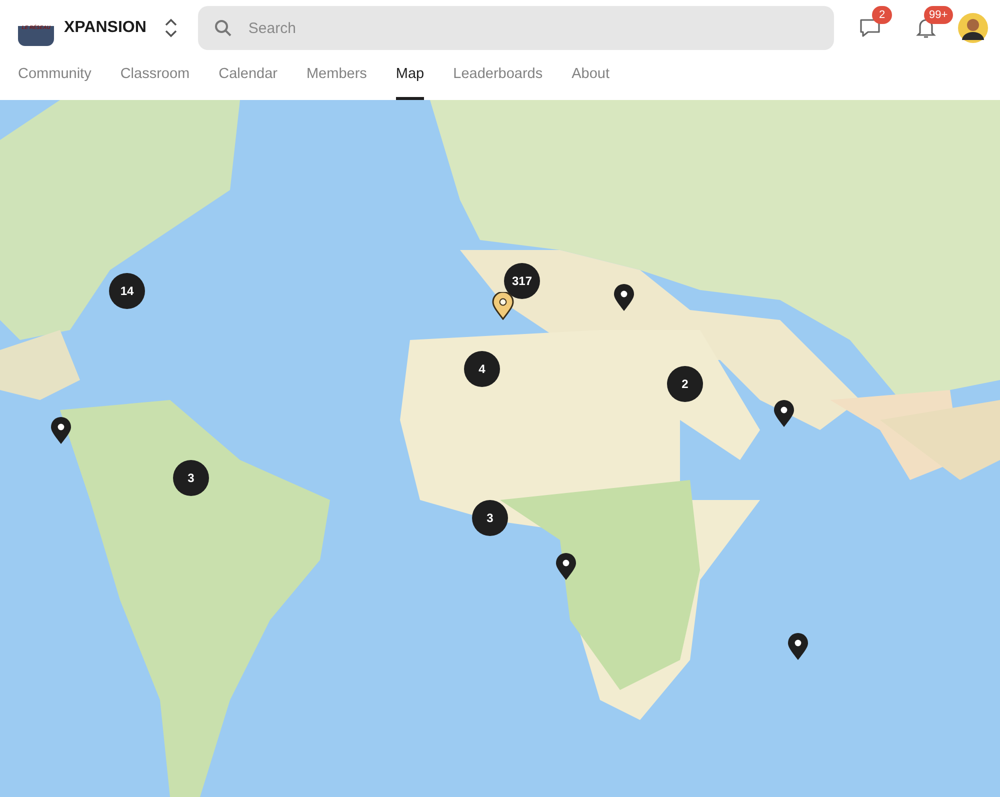 The width and height of the screenshot is (1000, 797). Describe the element at coordinates (248, 78) in the screenshot. I see `nav-tab: Calendar` at that location.